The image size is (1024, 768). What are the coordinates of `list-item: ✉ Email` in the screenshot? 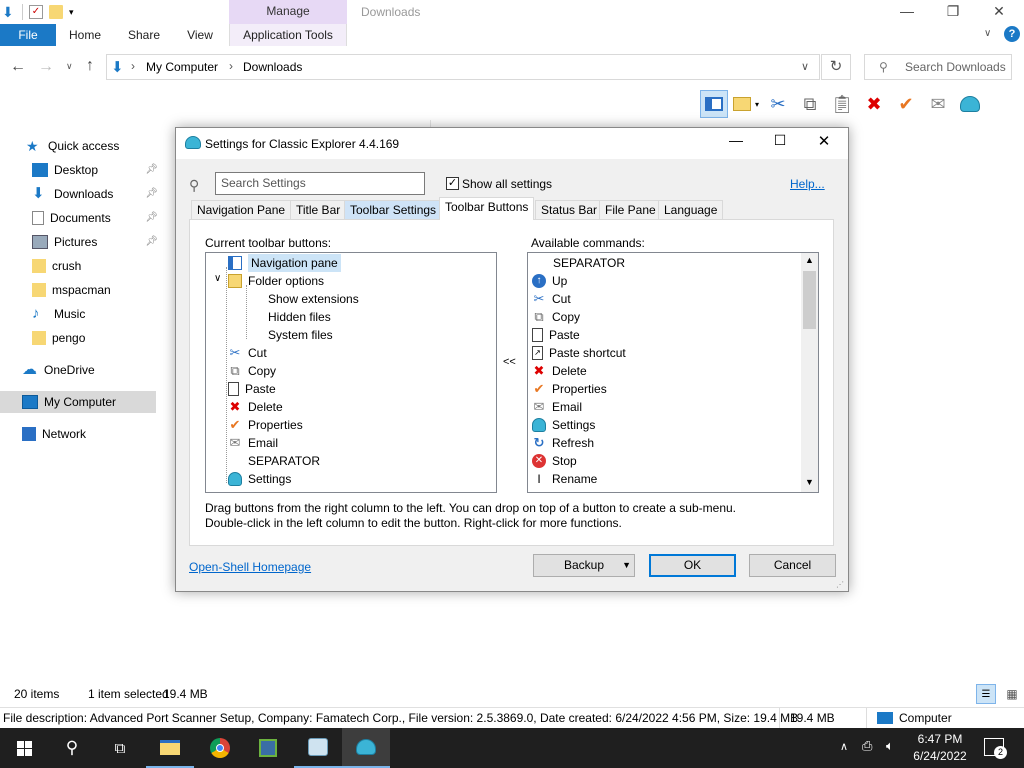 It's located at (557, 407).